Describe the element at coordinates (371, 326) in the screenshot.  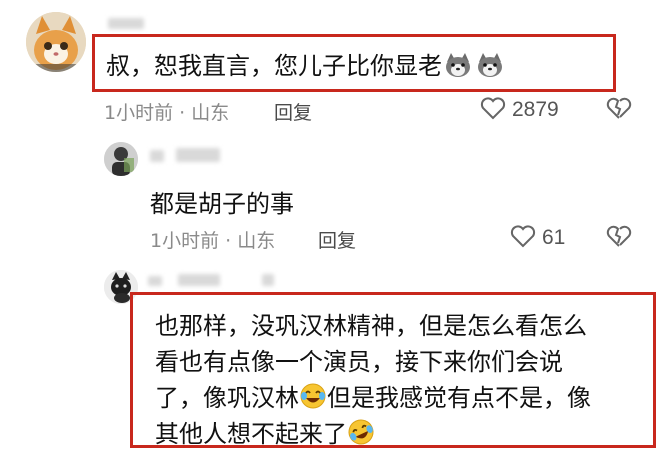
I see `comment-line: 也那样，没巩汉林精神，但是怎么看怎么` at that location.